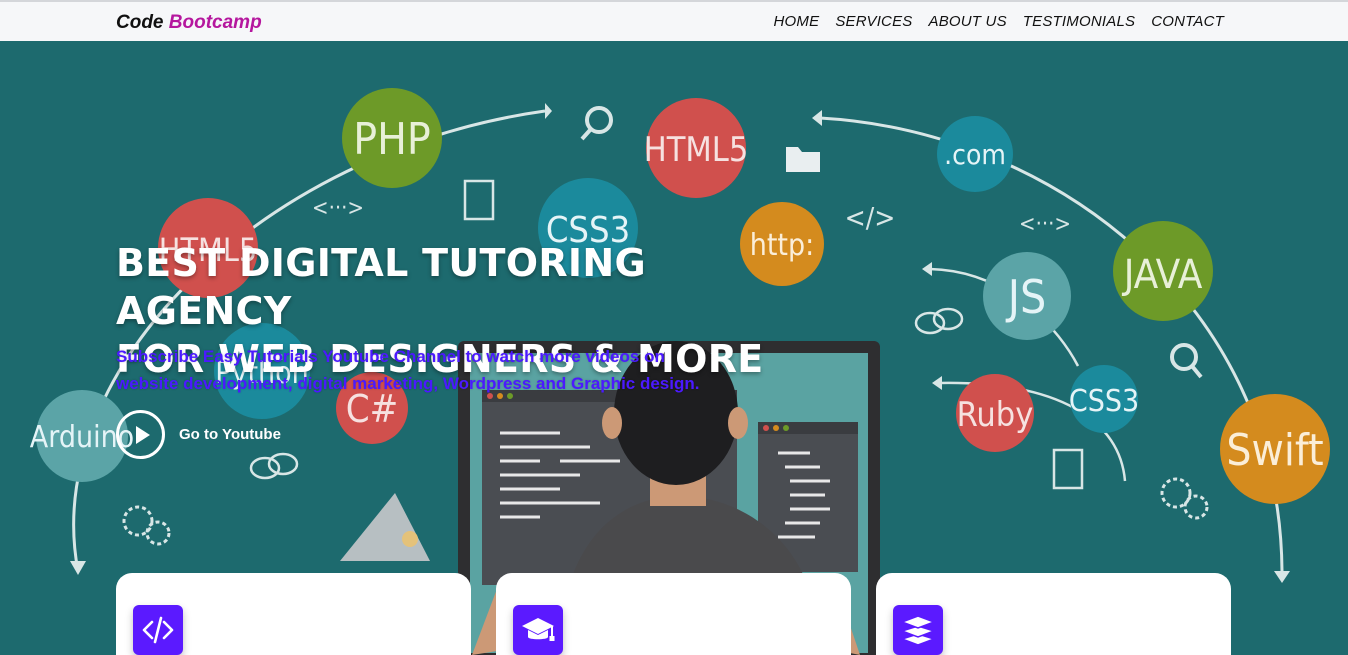 The image size is (1348, 655). What do you see at coordinates (158, 630) in the screenshot?
I see `code-icon` at bounding box center [158, 630].